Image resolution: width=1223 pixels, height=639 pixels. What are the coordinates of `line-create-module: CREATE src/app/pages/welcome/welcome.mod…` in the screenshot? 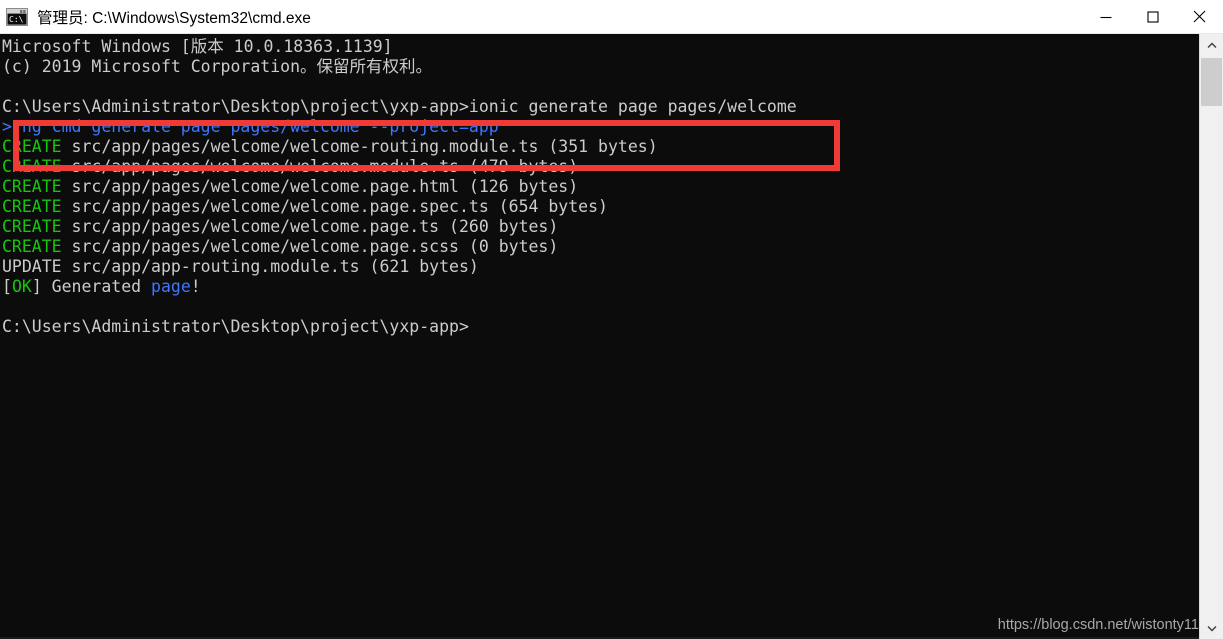 It's located at (399, 167).